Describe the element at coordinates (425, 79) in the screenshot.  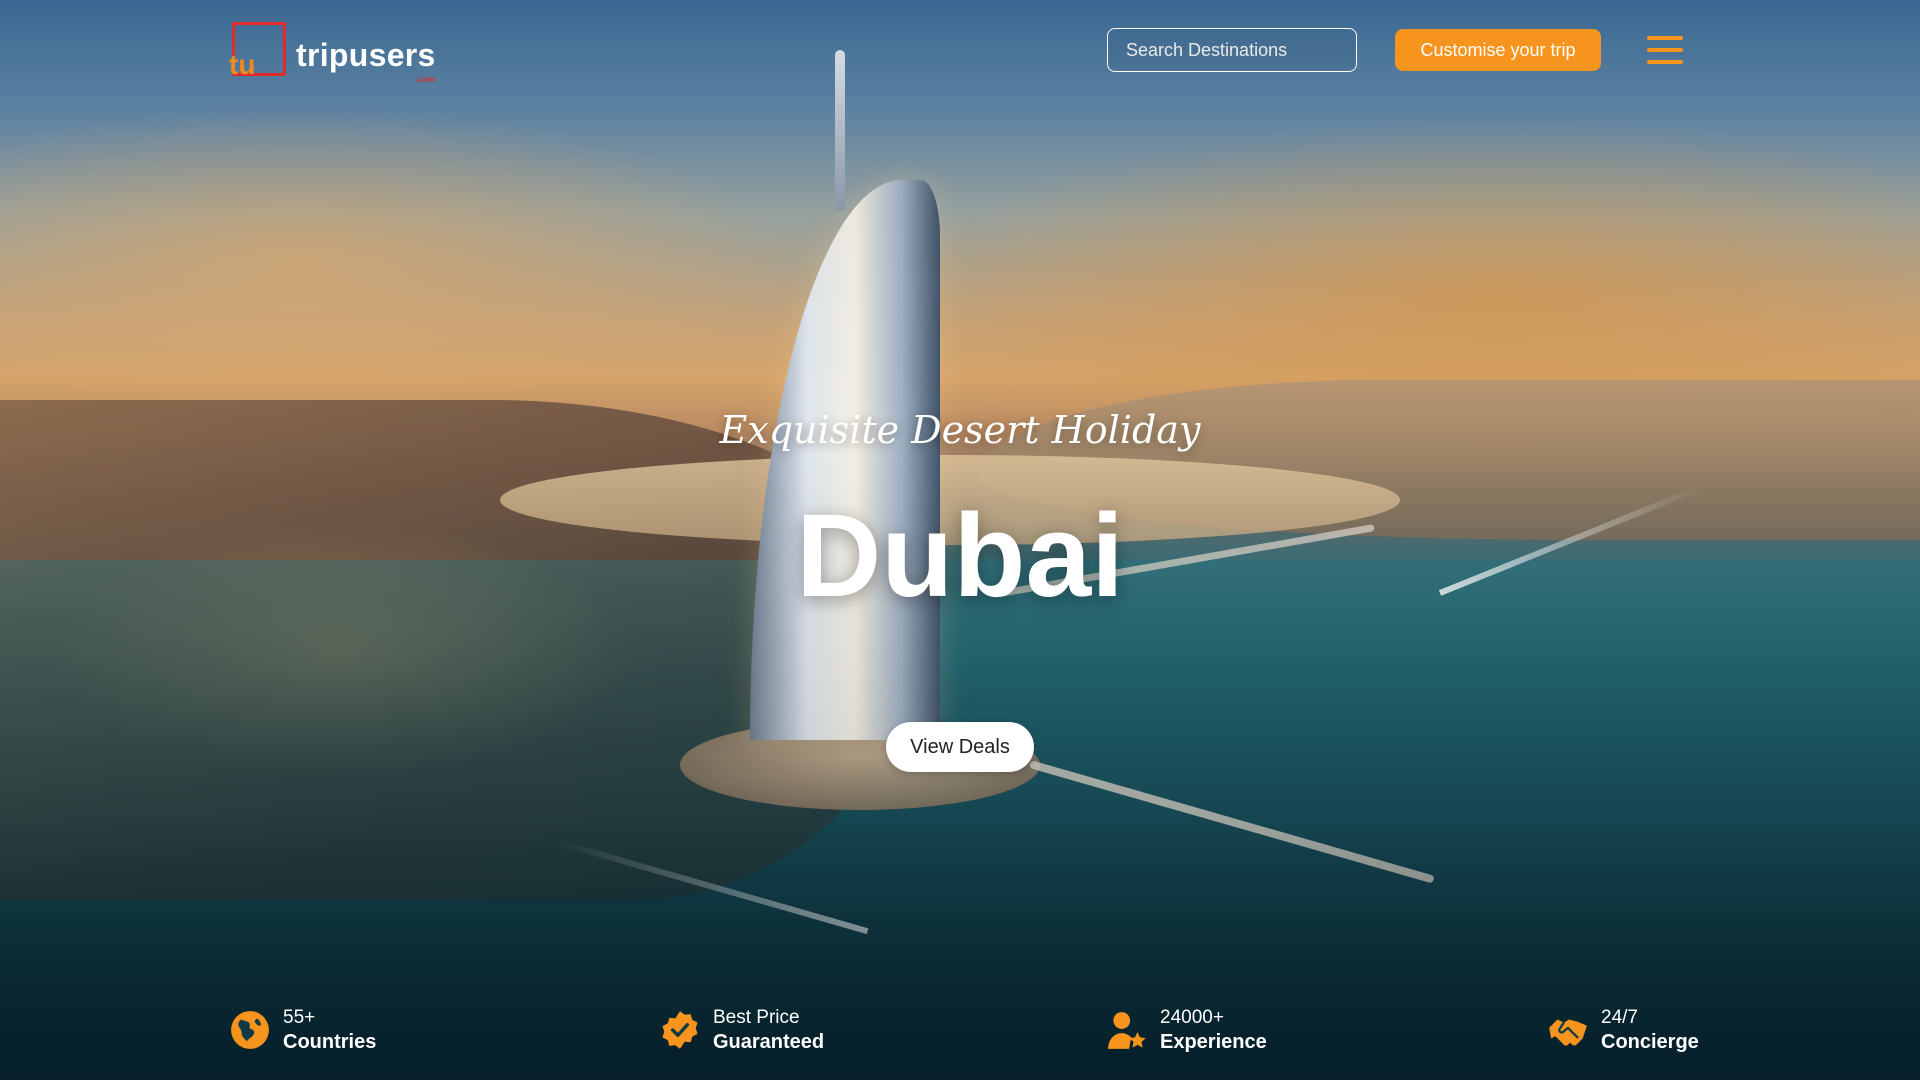
I see `logo-domain: .com` at that location.